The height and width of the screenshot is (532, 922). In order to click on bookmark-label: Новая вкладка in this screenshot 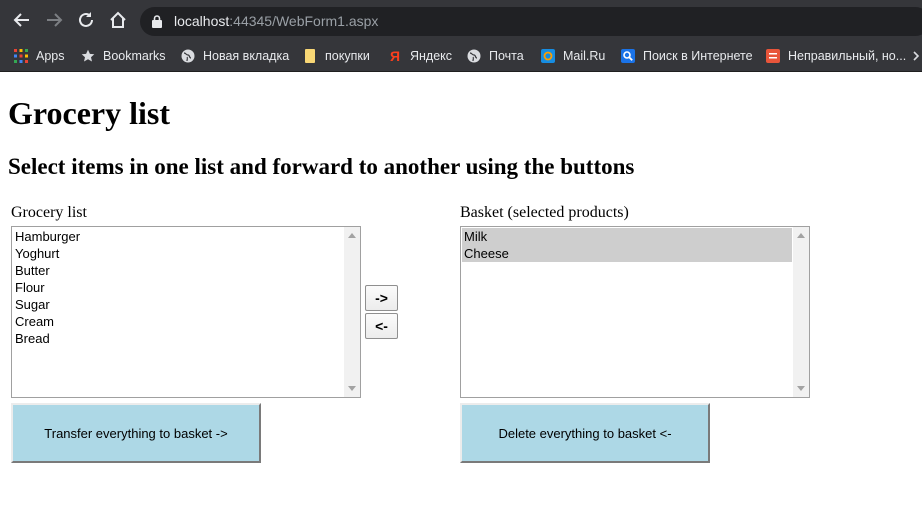, I will do `click(246, 56)`.